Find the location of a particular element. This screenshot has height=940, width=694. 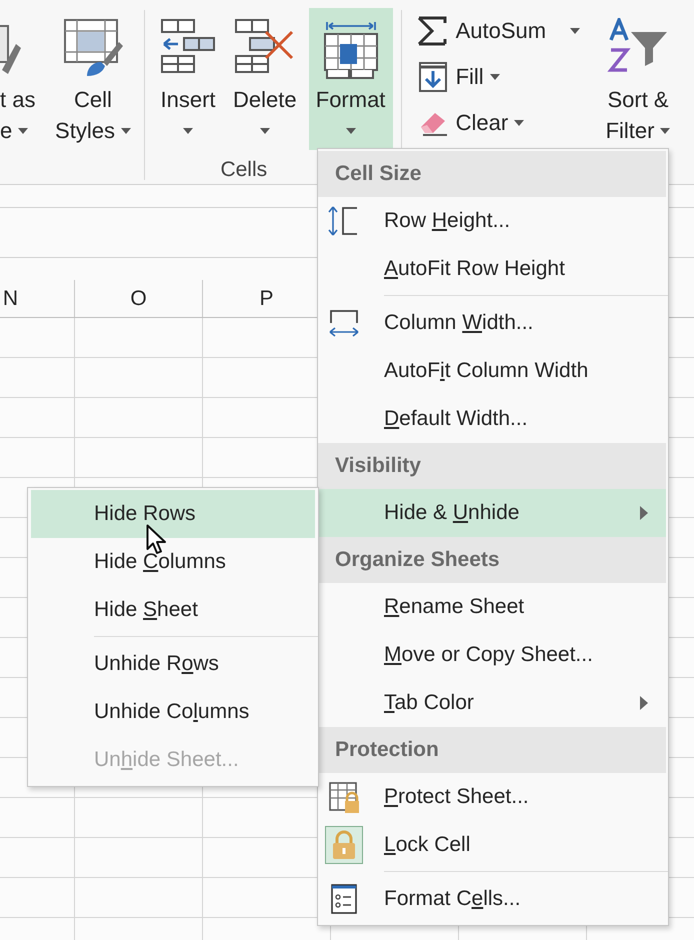

ribbon-button: Format is located at coordinates (350, 79).